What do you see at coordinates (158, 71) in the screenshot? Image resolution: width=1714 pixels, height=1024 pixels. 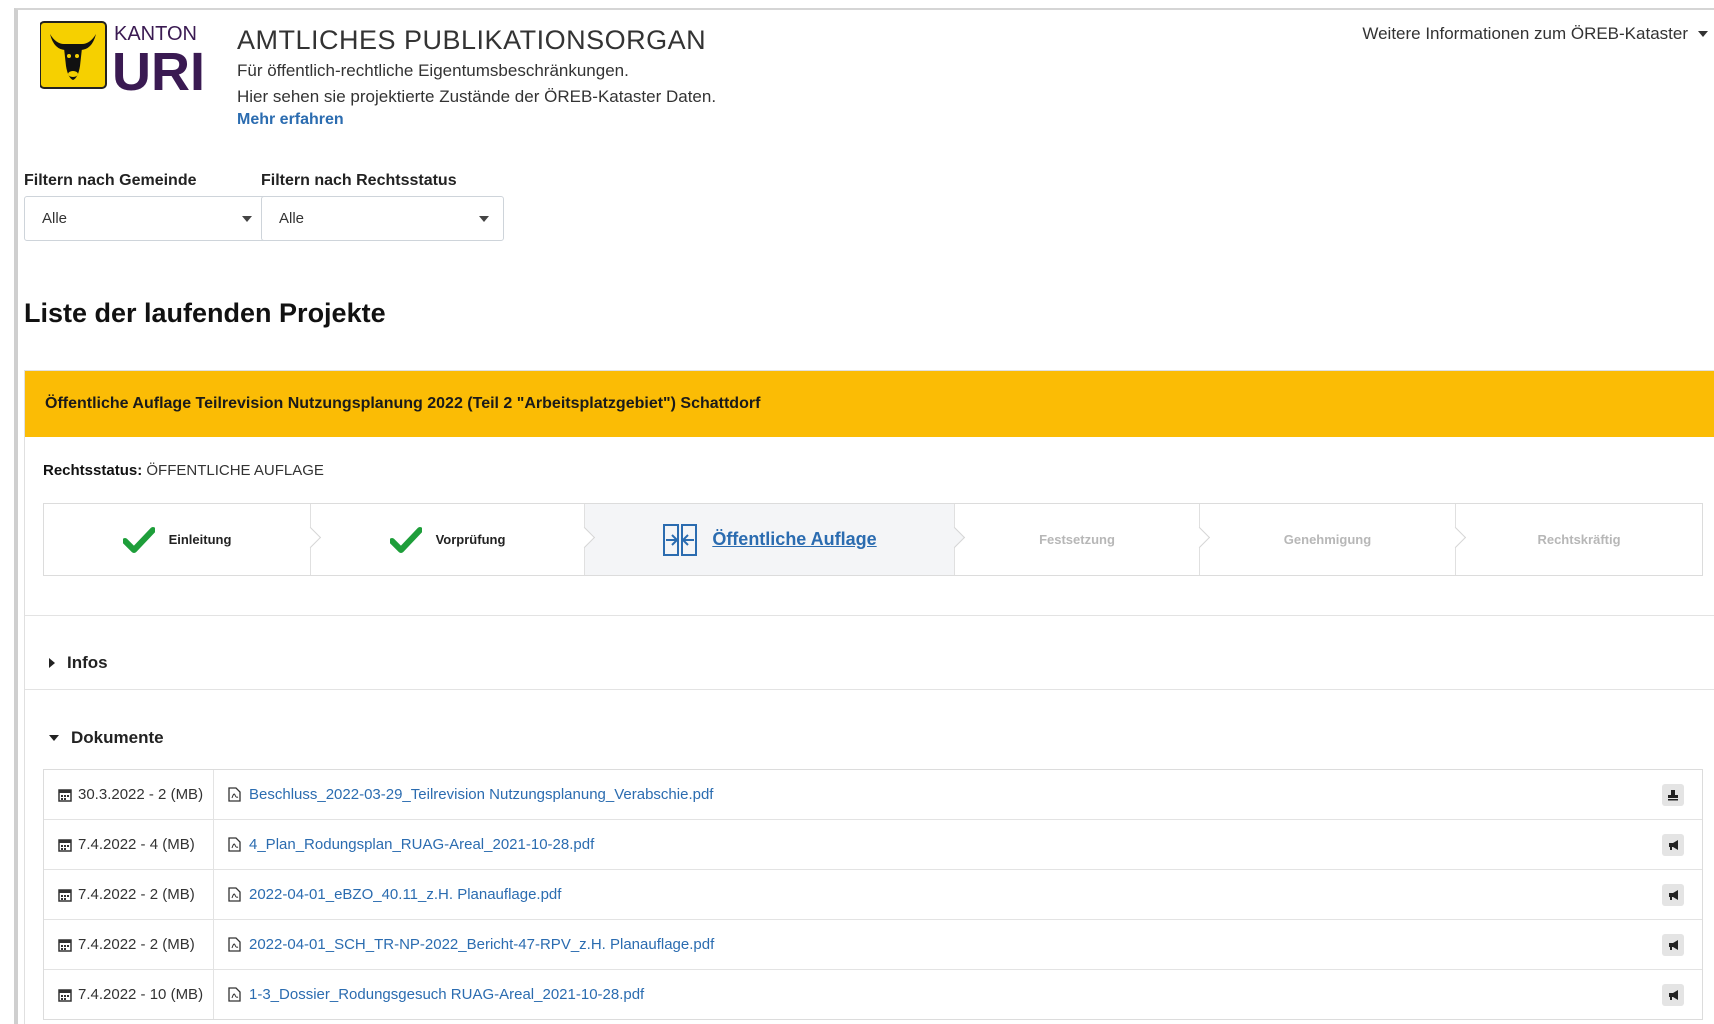 I see `svg-text: URI` at bounding box center [158, 71].